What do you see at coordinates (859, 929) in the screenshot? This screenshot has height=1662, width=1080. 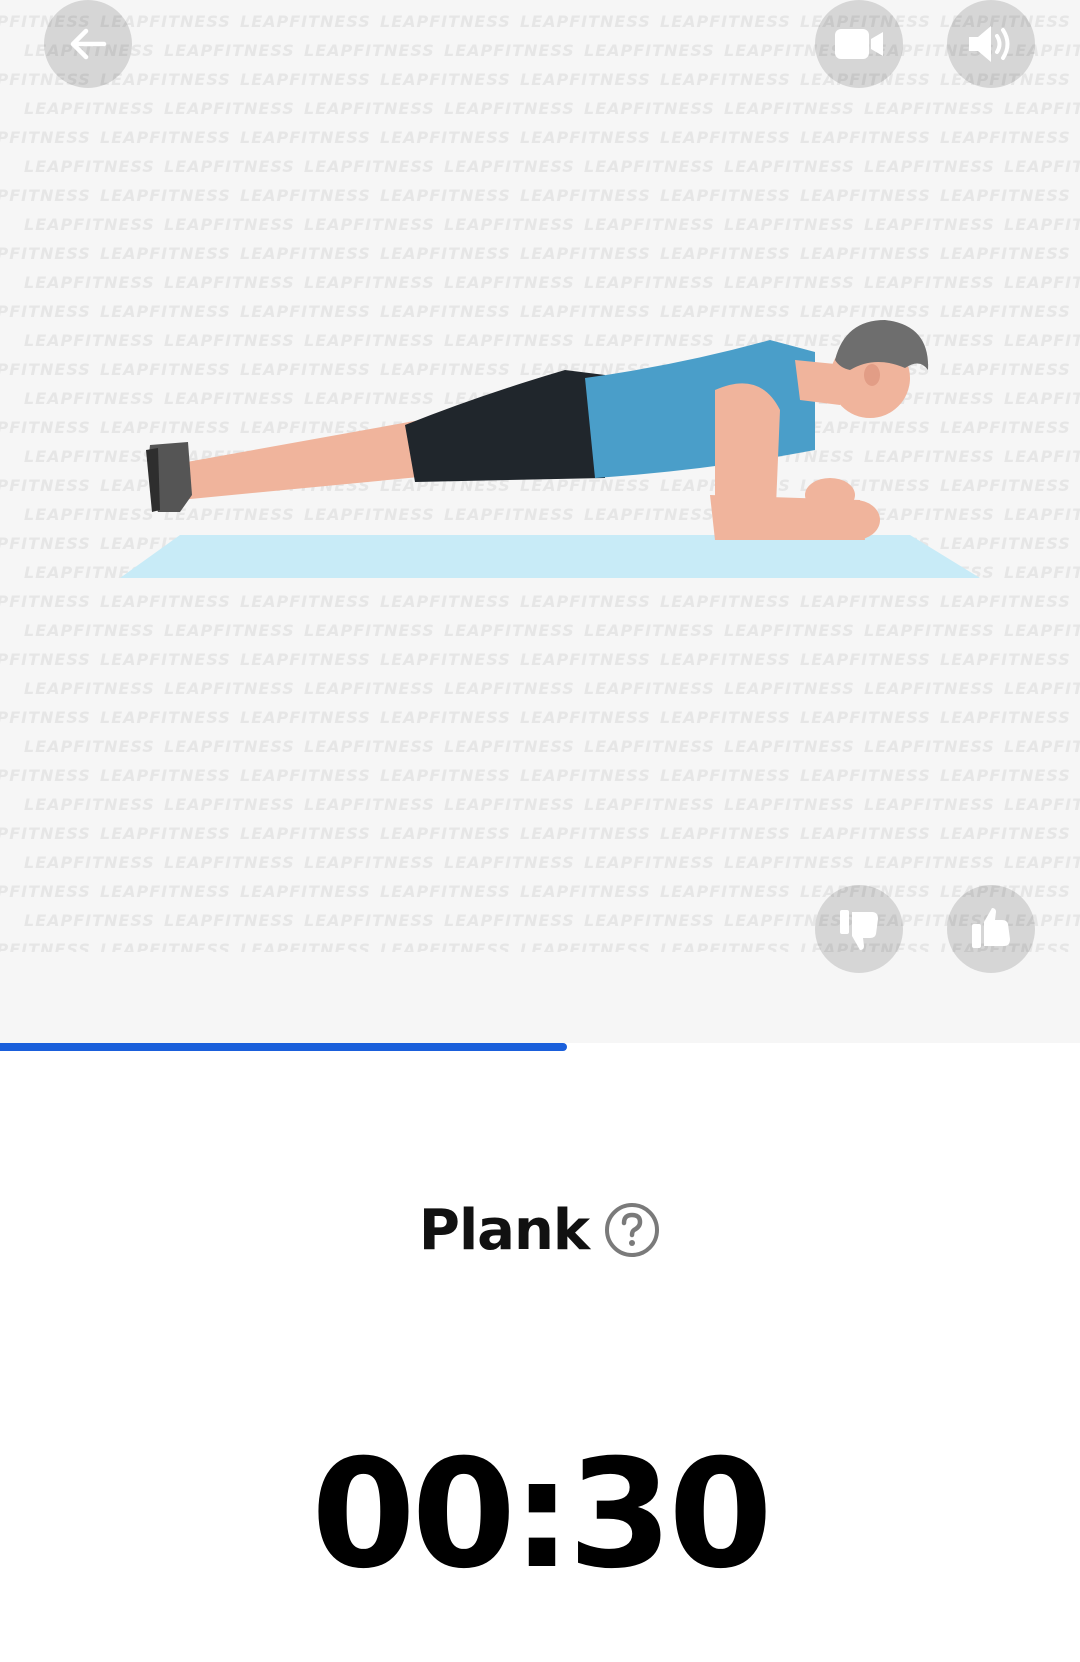 I see `dislike-button` at bounding box center [859, 929].